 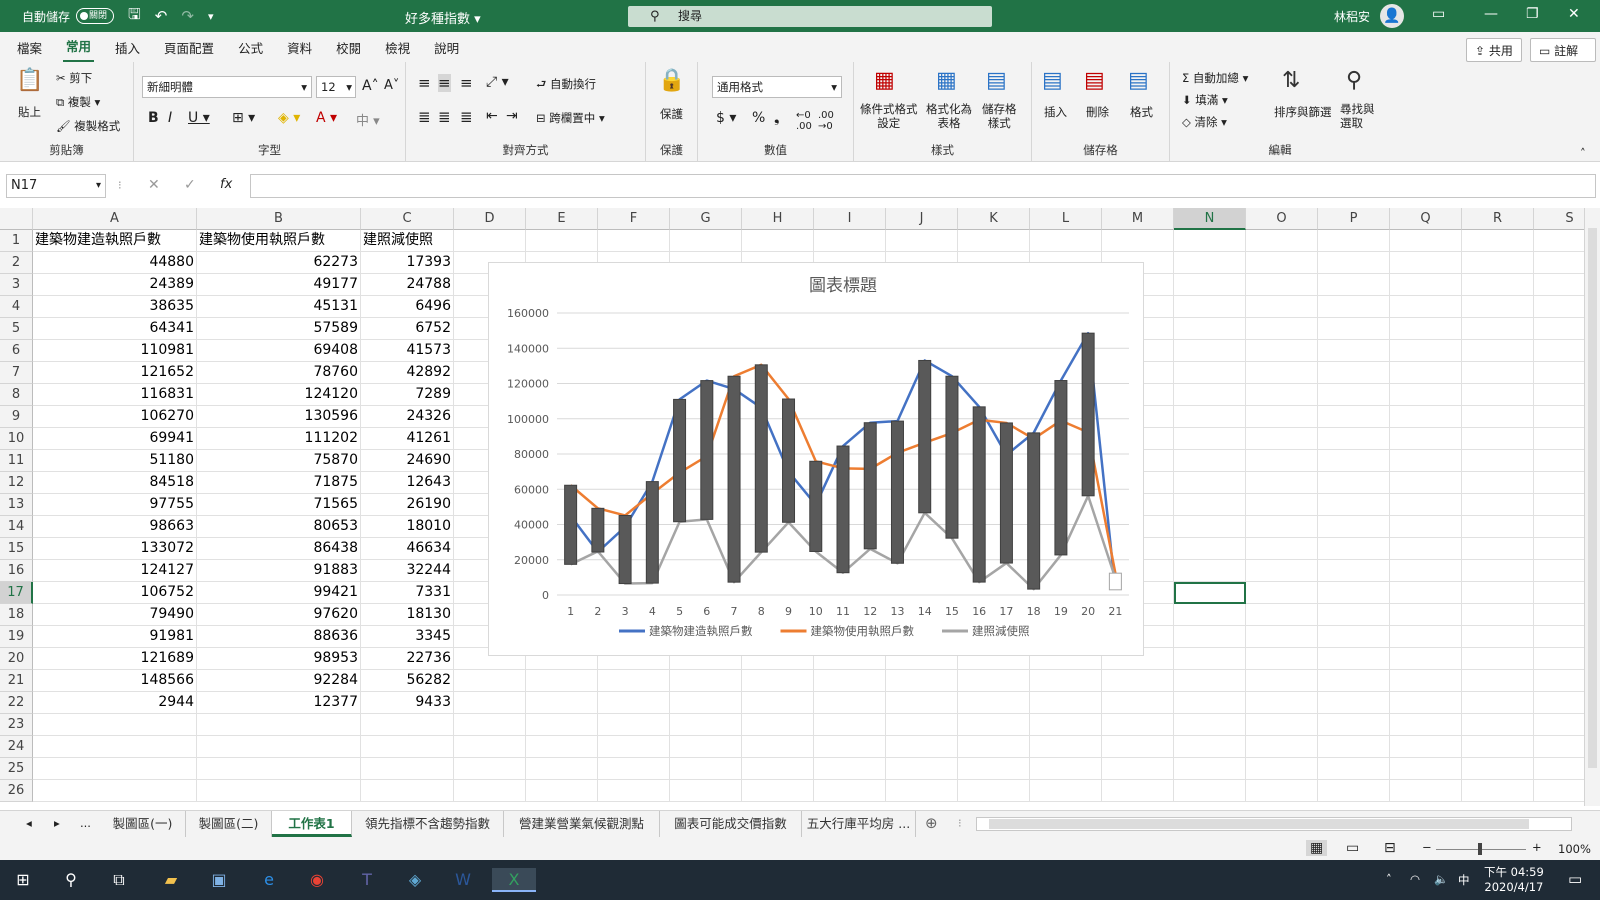 I want to click on cell: 45131, so click(x=279, y=307).